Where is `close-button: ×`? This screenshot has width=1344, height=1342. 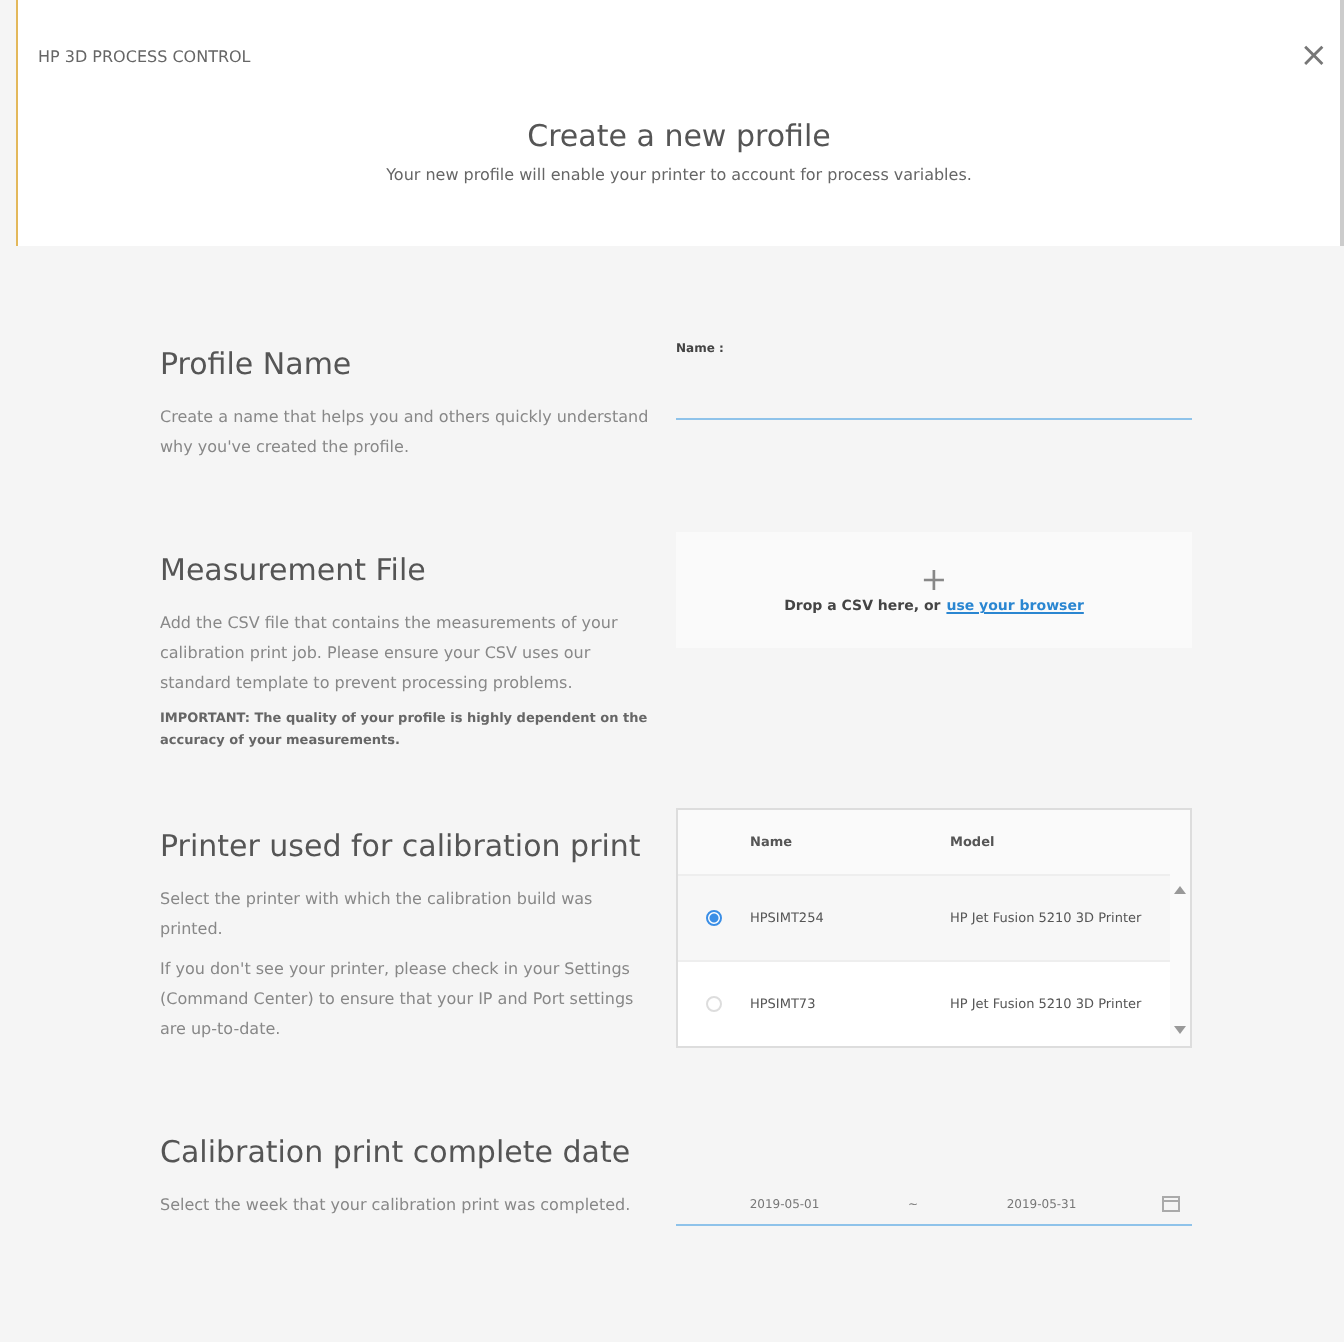
close-button: × is located at coordinates (1313, 57).